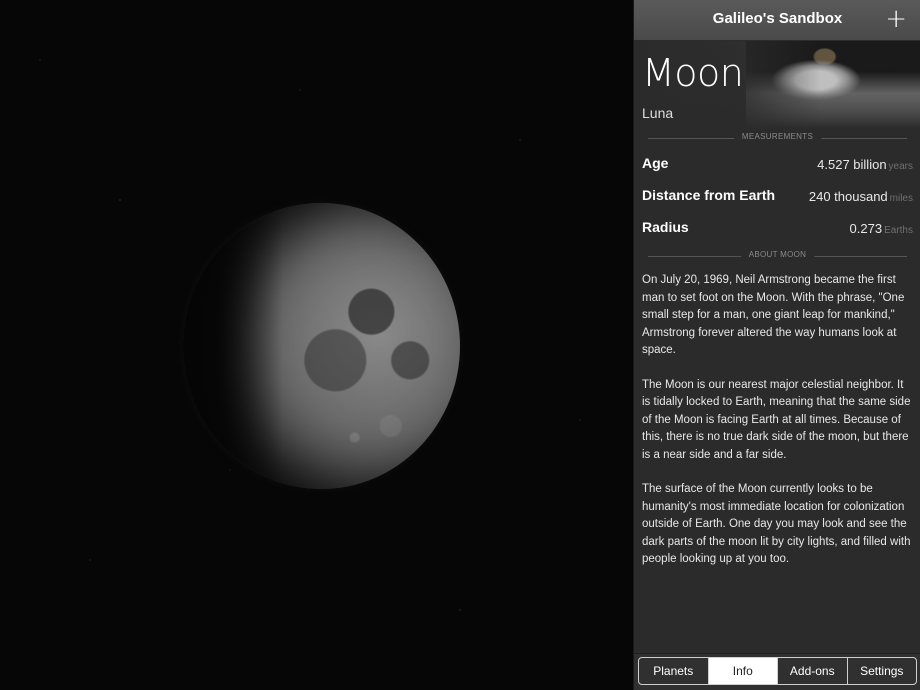 The height and width of the screenshot is (690, 920). I want to click on object-name: Moon, so click(693, 73).